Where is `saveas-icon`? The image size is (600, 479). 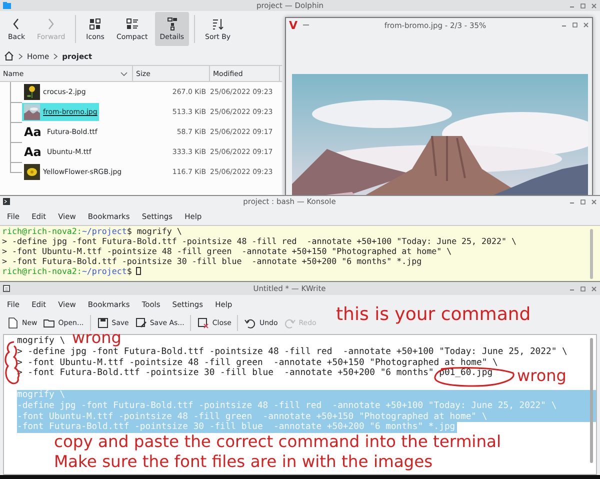 saveas-icon is located at coordinates (140, 323).